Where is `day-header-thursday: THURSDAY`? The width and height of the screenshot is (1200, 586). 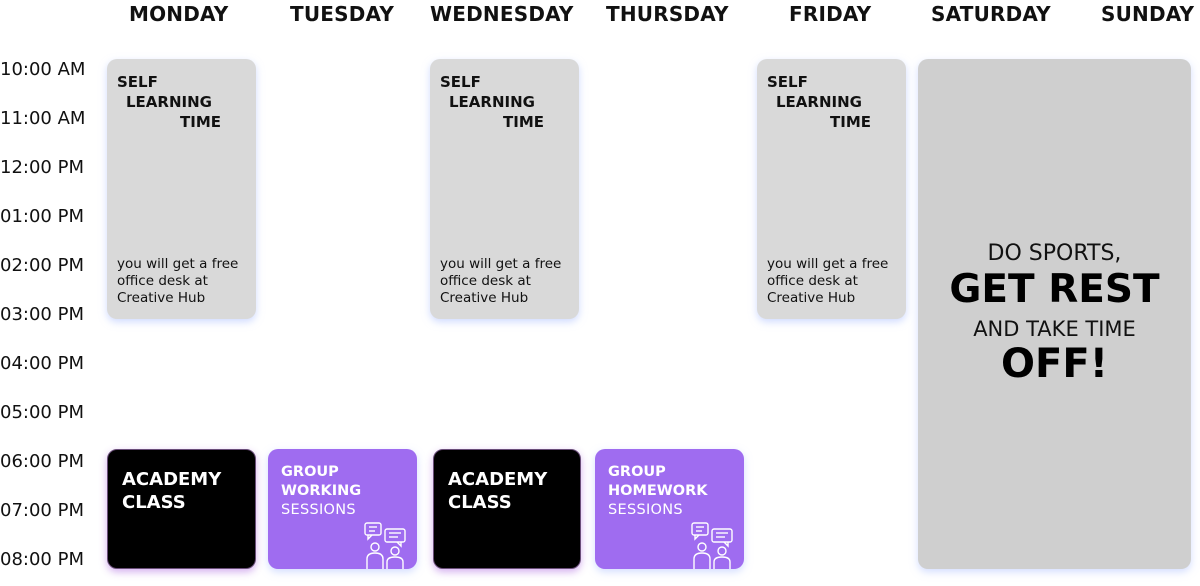
day-header-thursday: THURSDAY is located at coordinates (667, 14).